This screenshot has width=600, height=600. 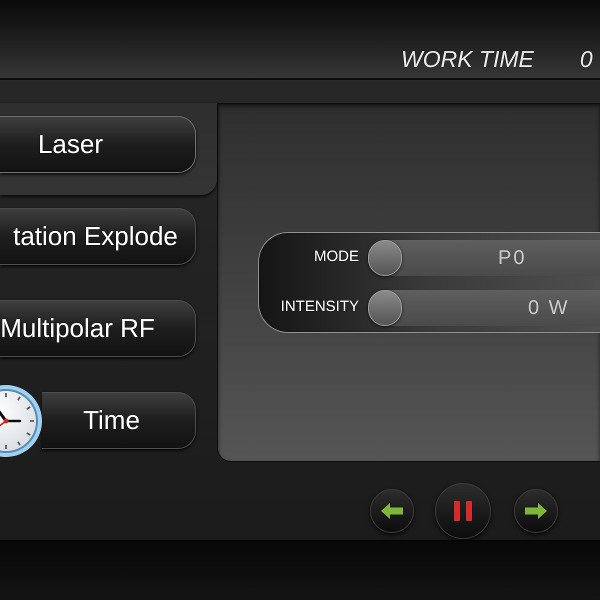 I want to click on pause-icon, so click(x=463, y=511).